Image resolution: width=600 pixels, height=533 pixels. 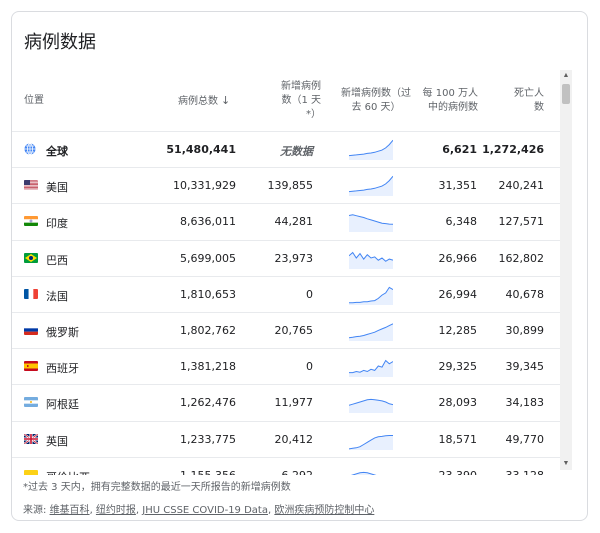 What do you see at coordinates (57, 296) in the screenshot?
I see `row-location: 法国` at bounding box center [57, 296].